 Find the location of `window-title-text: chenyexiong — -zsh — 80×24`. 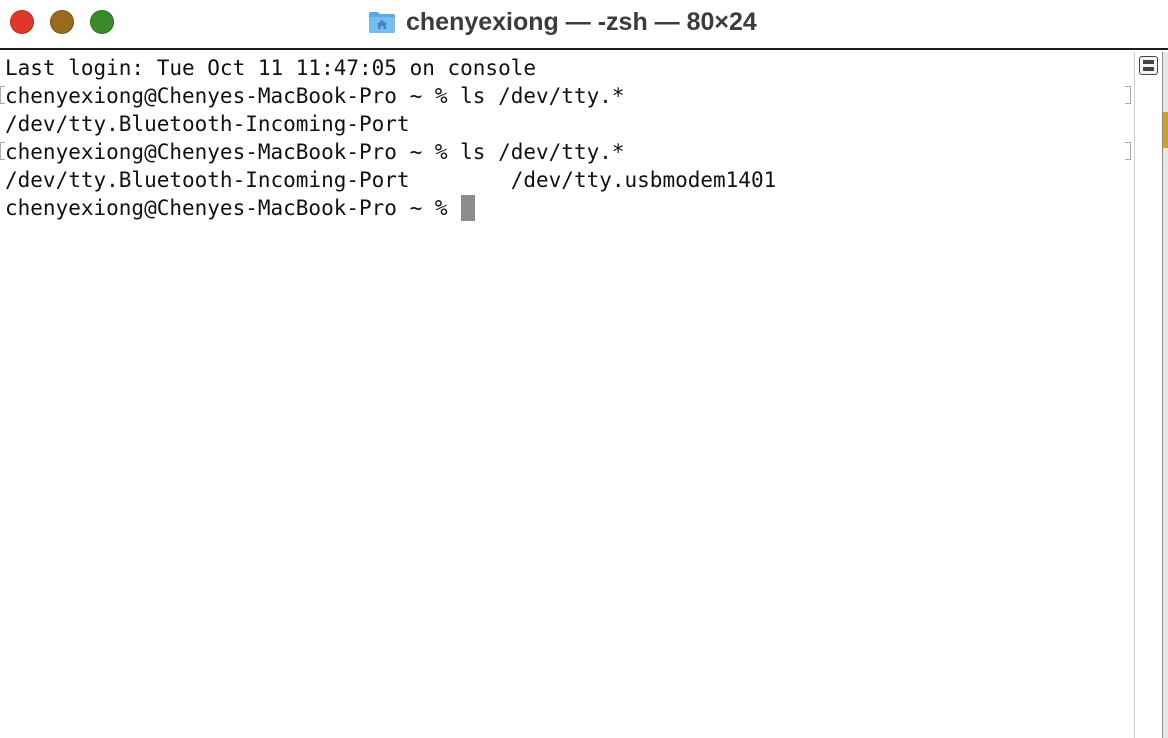

window-title-text: chenyexiong — -zsh — 80×24 is located at coordinates (581, 21).